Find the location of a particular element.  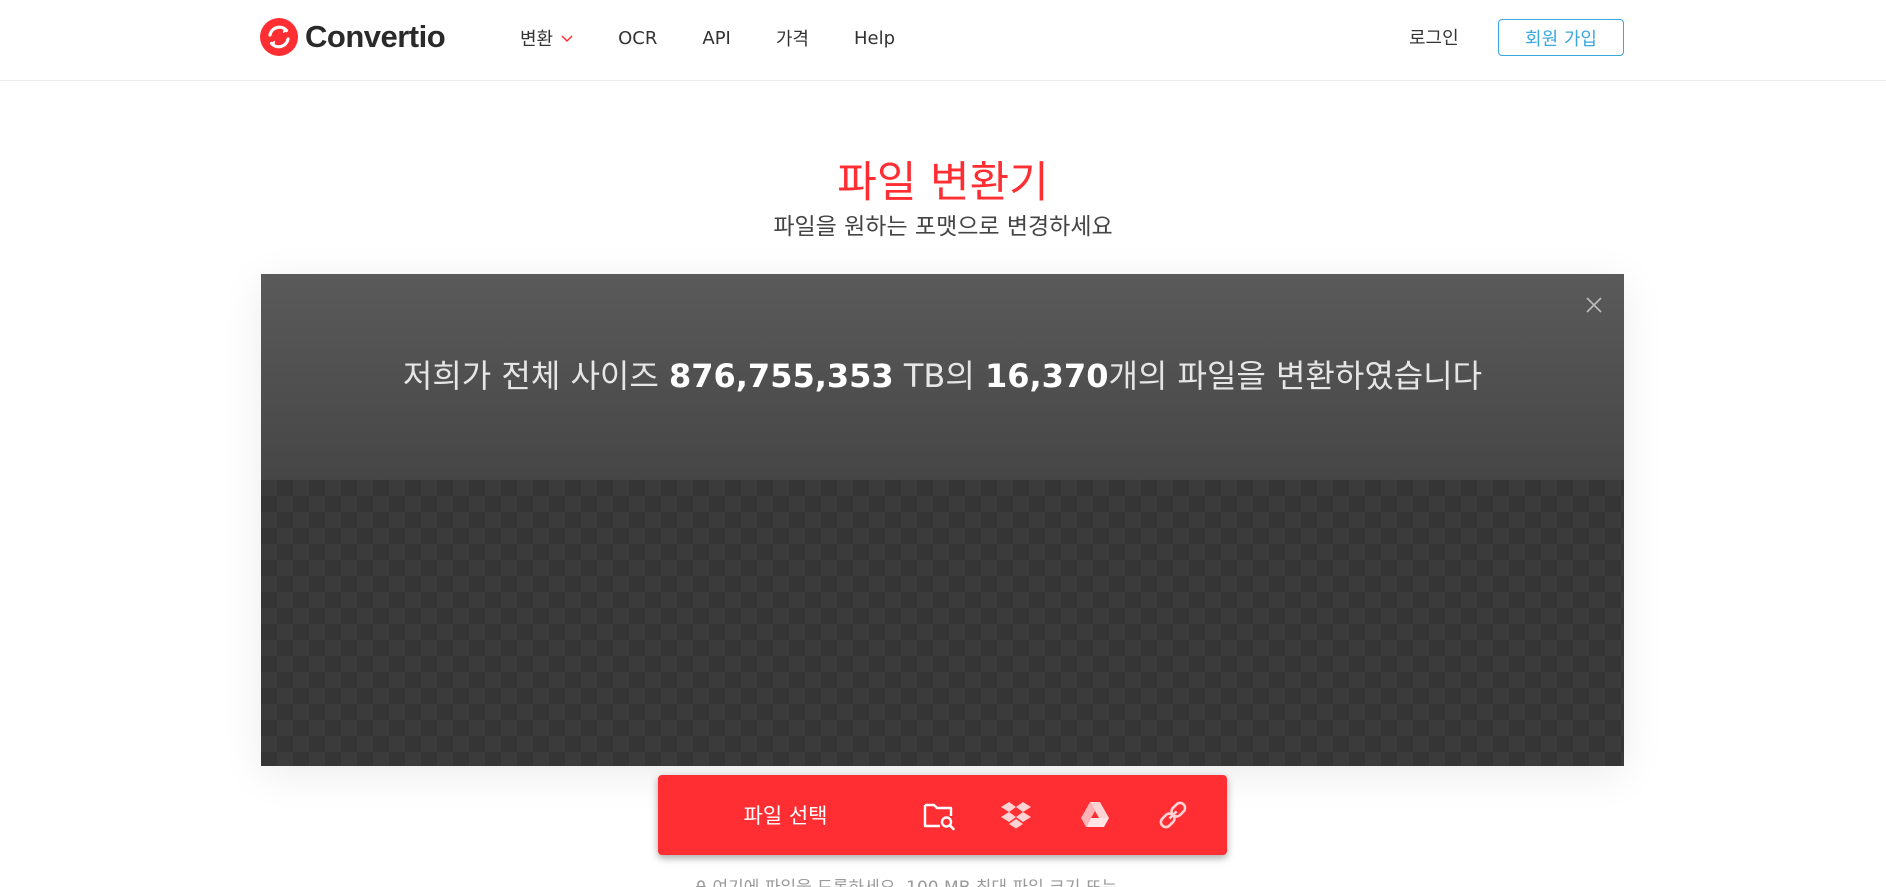

signup-button: 회원 가입 is located at coordinates (1561, 37).